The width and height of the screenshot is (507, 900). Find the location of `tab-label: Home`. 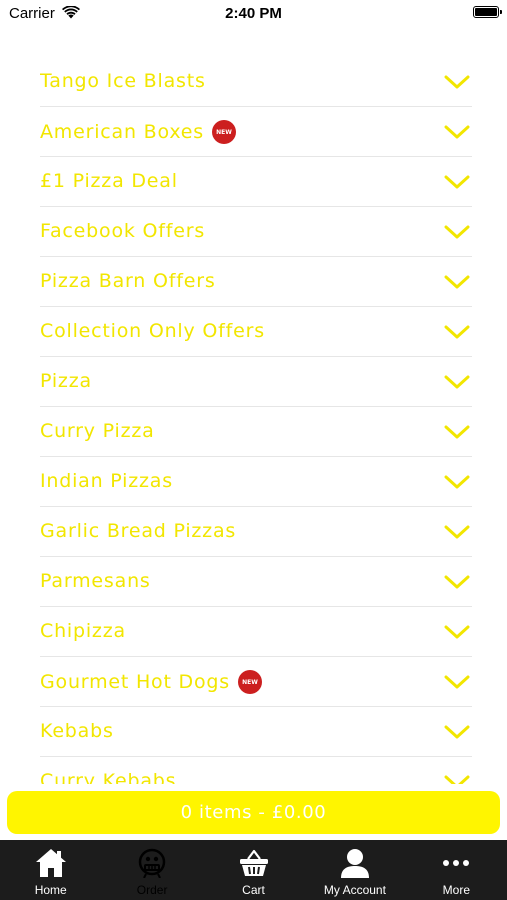

tab-label: Home is located at coordinates (50, 890).